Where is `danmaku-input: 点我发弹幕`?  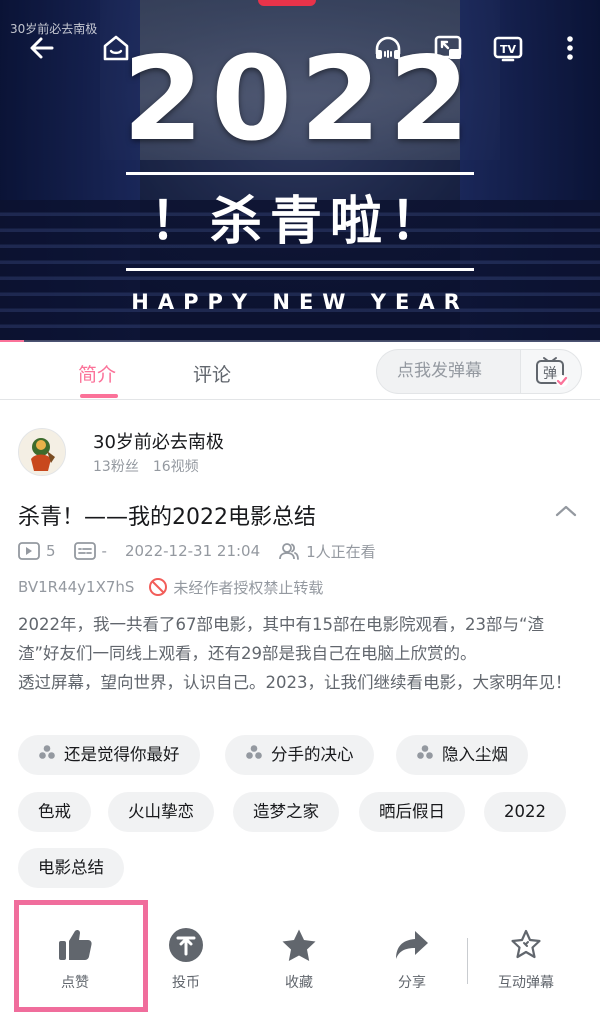 danmaku-input: 点我发弹幕 is located at coordinates (449, 371).